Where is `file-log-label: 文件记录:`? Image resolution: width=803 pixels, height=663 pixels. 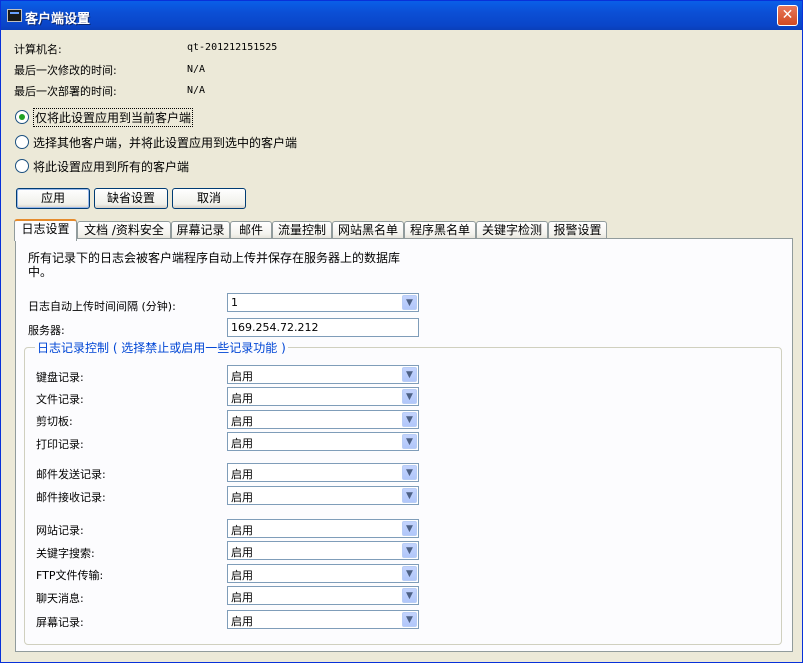
file-log-label: 文件记录: is located at coordinates (60, 399).